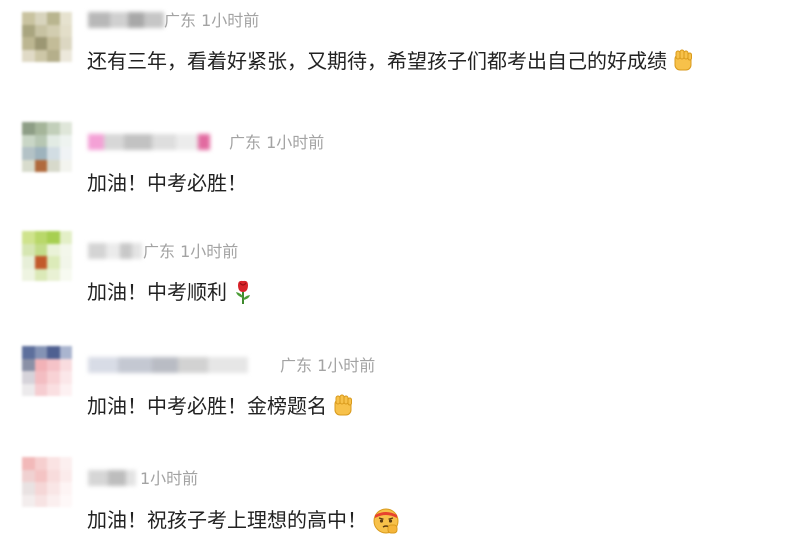 The width and height of the screenshot is (808, 552). Describe the element at coordinates (227, 520) in the screenshot. I see `comment-text-body: 加油！祝孩子考上理想的高中！` at that location.